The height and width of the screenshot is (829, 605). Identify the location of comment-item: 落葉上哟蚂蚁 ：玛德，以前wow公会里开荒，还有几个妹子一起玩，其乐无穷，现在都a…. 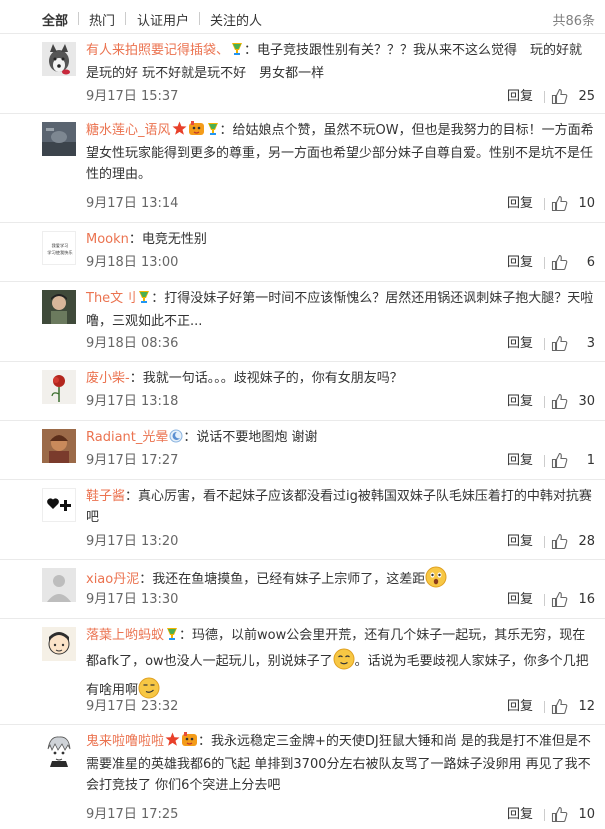
(302, 672).